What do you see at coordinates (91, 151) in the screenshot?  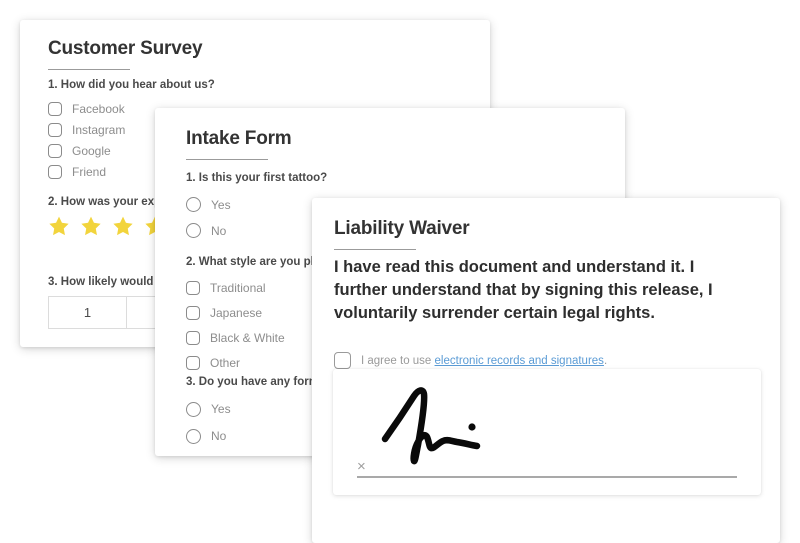 I see `option-label: Google` at bounding box center [91, 151].